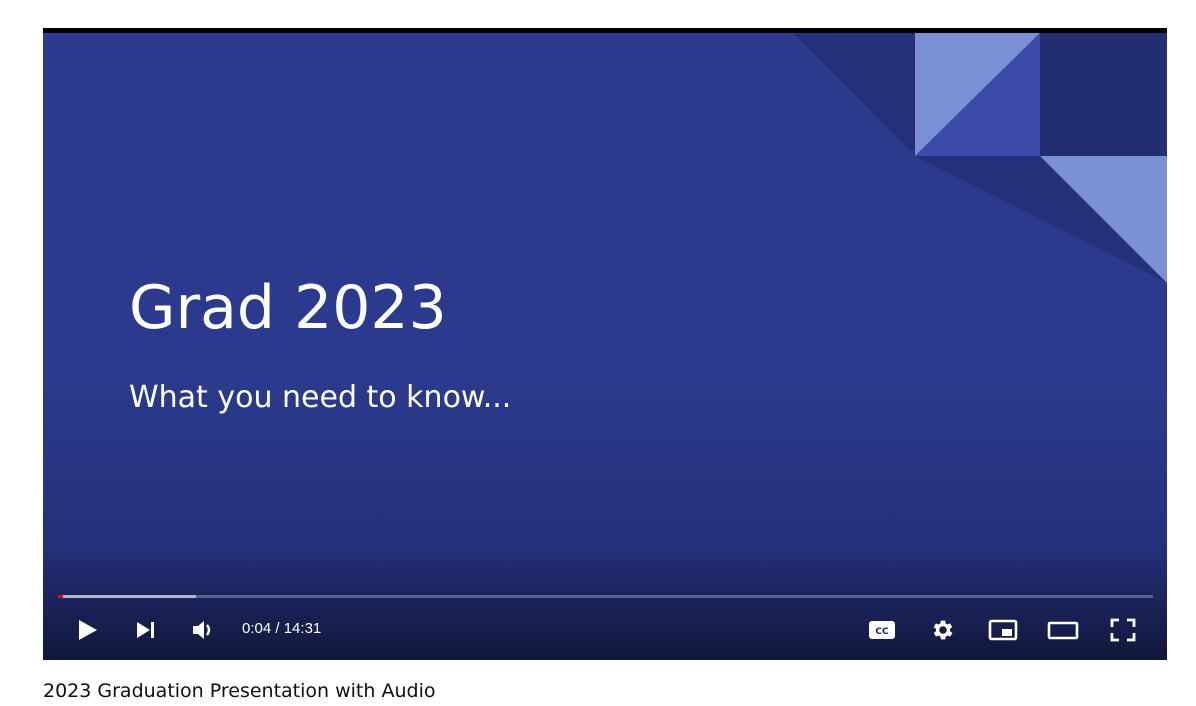 The width and height of the screenshot is (1196, 706). I want to click on svg-text: CC, so click(882, 632).